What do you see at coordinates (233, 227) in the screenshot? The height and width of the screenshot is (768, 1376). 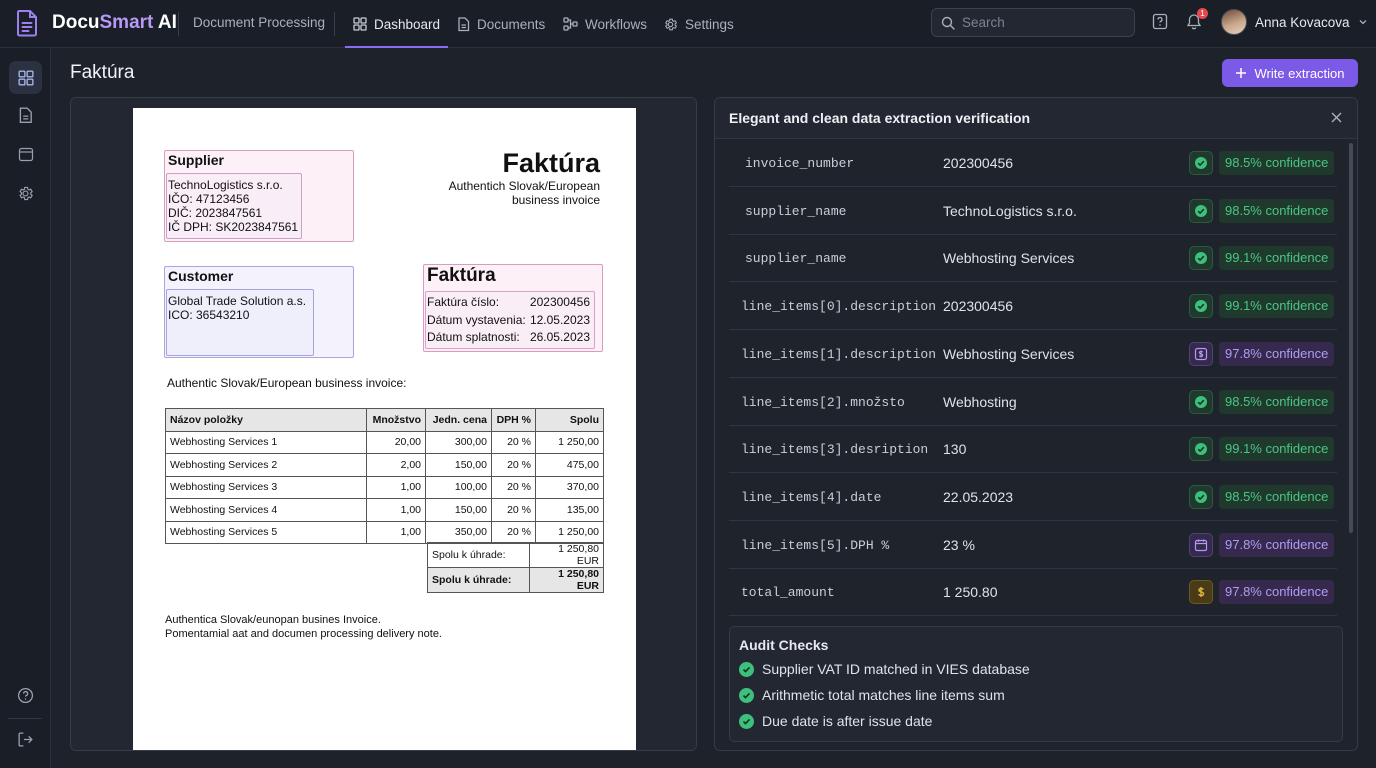 I see `supplier-line: IČ DPH: SK2023847561` at bounding box center [233, 227].